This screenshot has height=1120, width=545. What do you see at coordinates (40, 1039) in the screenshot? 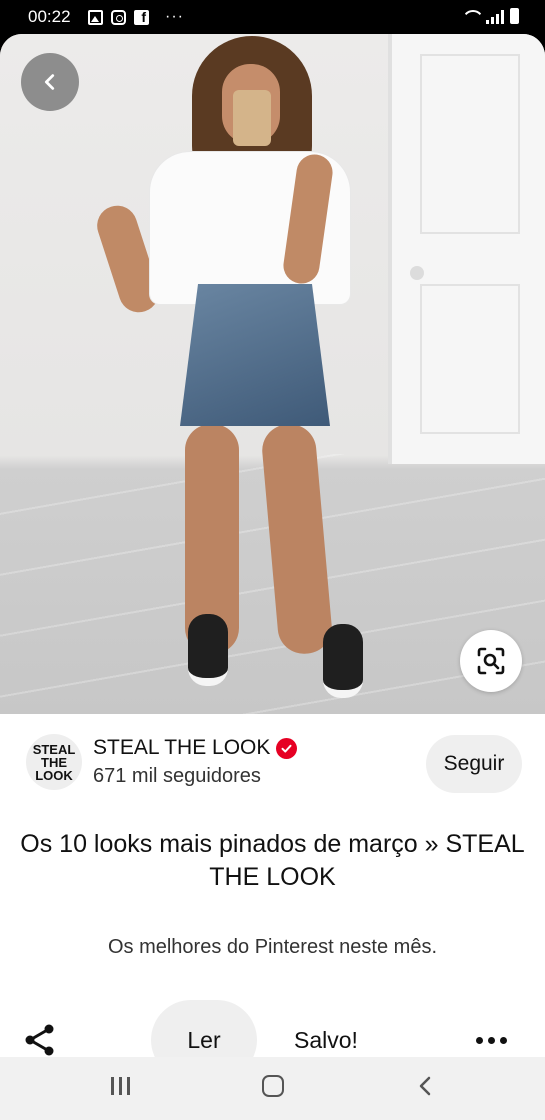
I see `share-icon` at bounding box center [40, 1039].